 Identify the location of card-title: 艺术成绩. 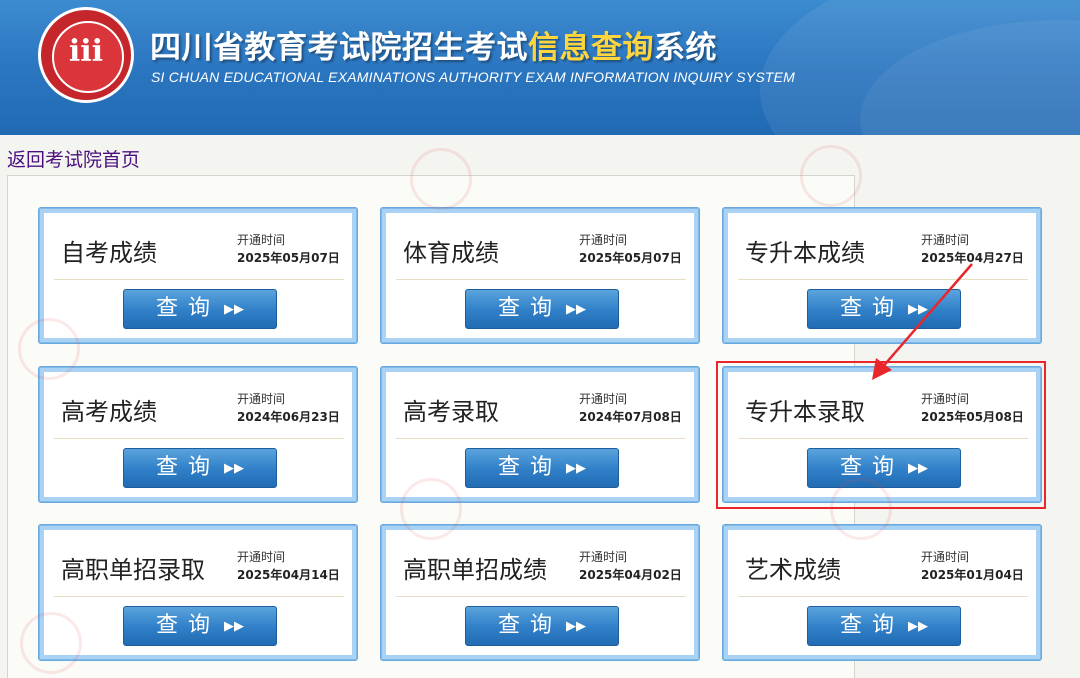
(793, 570).